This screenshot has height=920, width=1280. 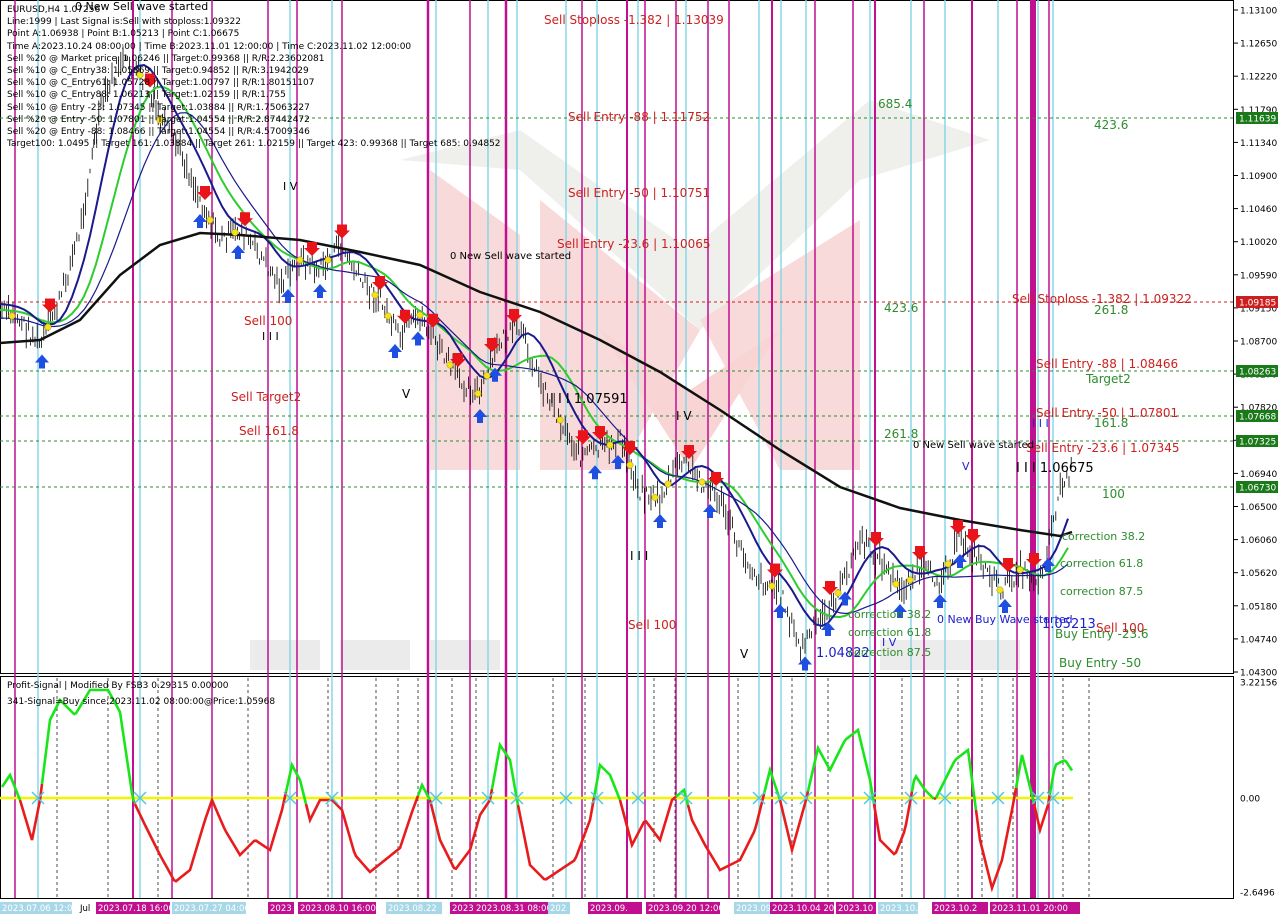 I want to click on chart-label: Target2, so click(x=1108, y=379).